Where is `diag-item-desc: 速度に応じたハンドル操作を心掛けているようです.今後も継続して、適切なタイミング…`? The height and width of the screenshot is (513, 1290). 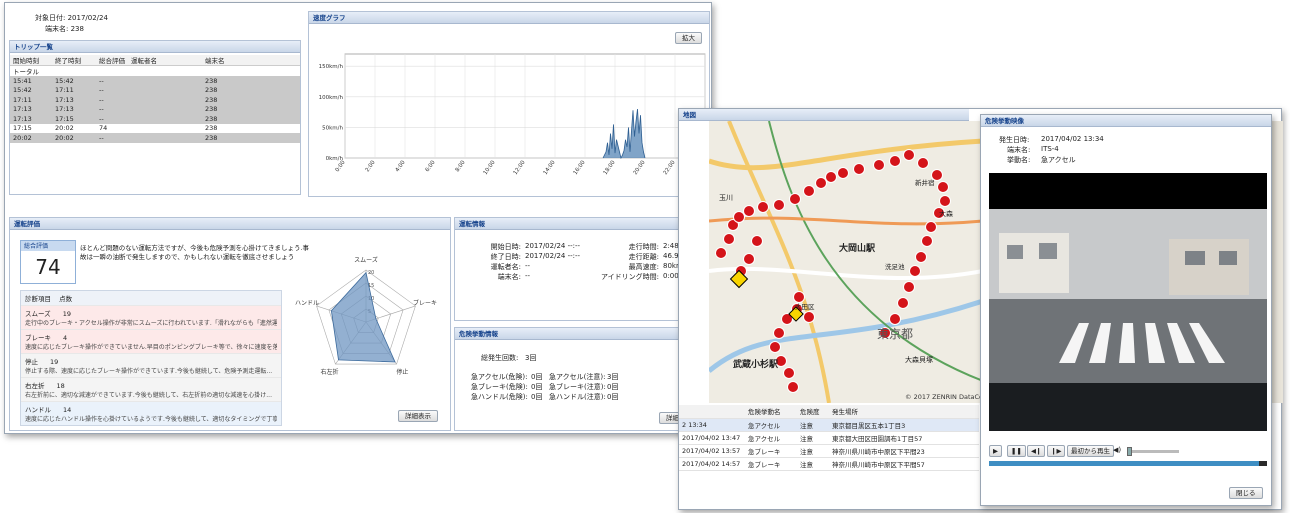
diag-item-desc: 速度に応じたハンドル操作を心掛けているようです.今後も継続して、適切なタイミング… is located at coordinates (151, 419).